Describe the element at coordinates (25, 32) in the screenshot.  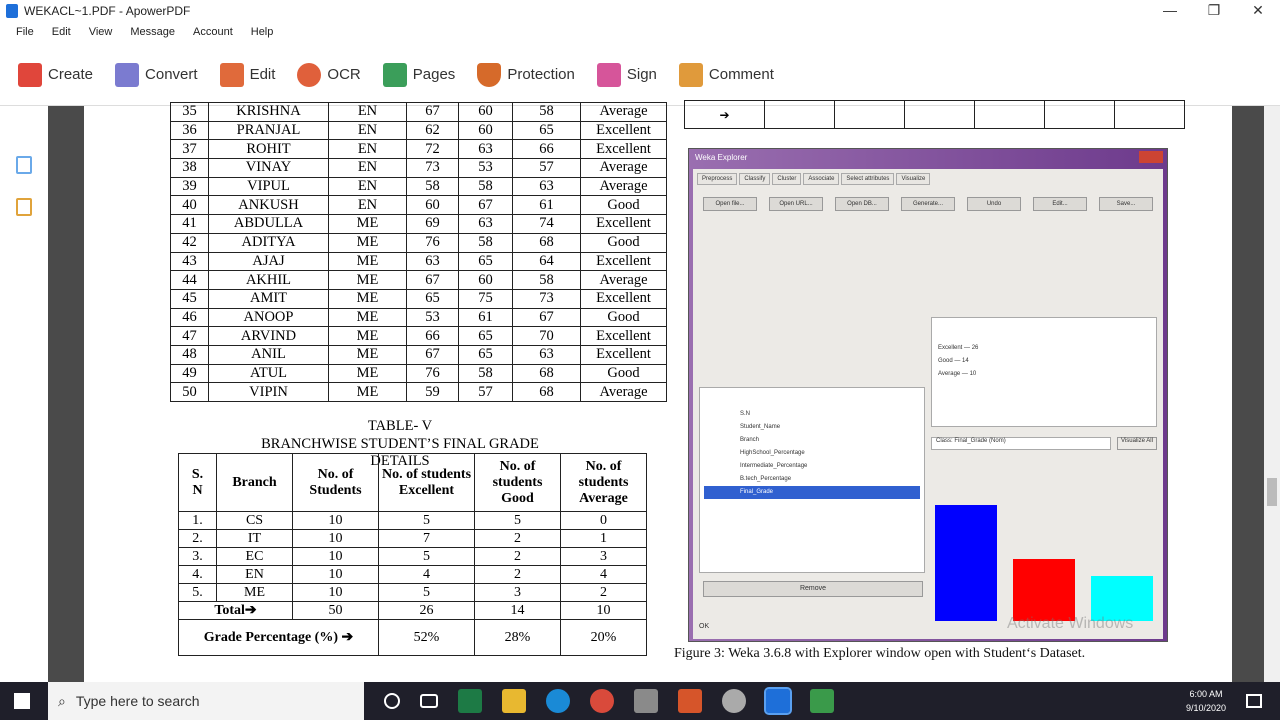
I see `menu-file: File` at that location.